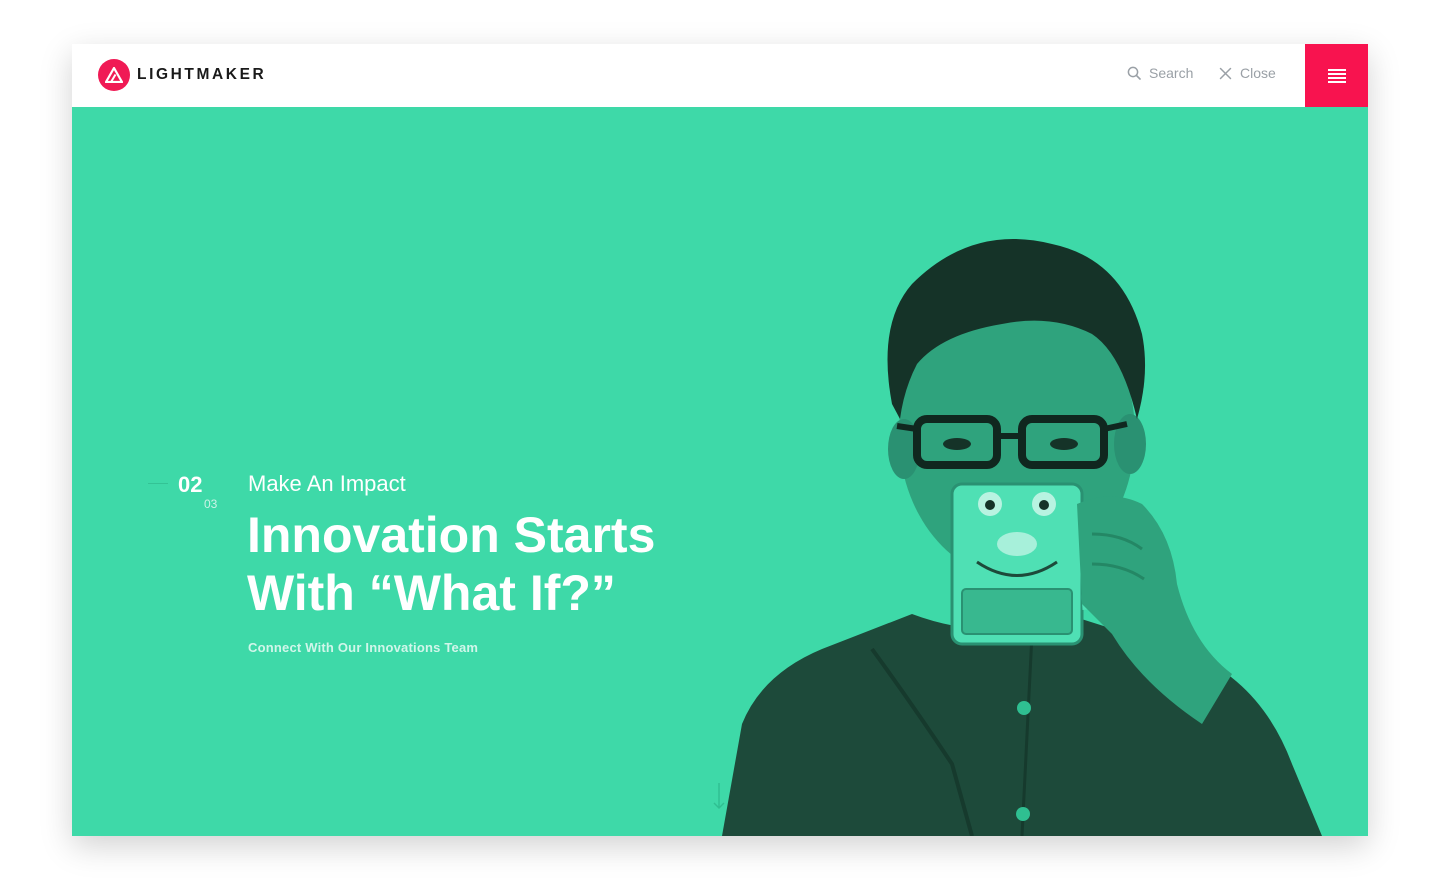 The image size is (1440, 880). What do you see at coordinates (114, 75) in the screenshot?
I see `triangle-logo-icon` at bounding box center [114, 75].